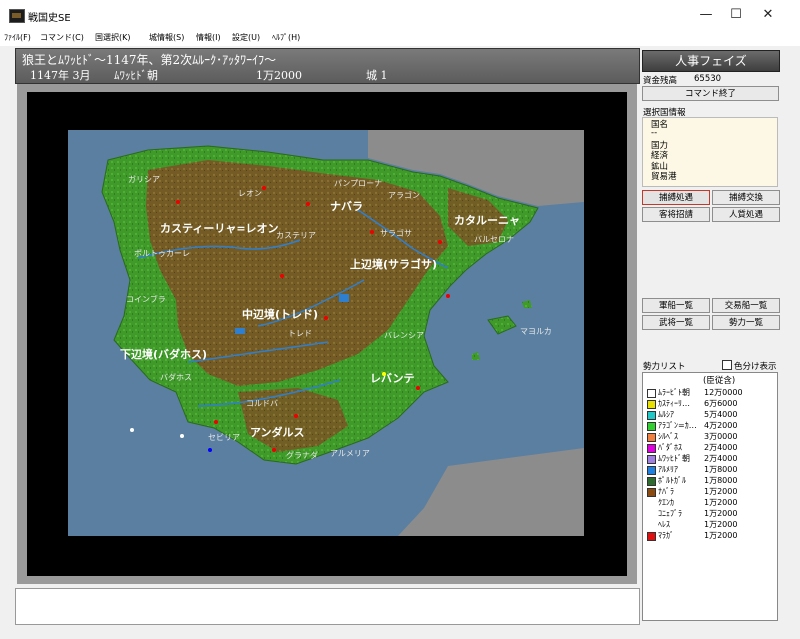 The width and height of the screenshot is (800, 639). I want to click on force-row: ｶｽﾃｨｰﾘ… 6万6000, so click(712, 403).